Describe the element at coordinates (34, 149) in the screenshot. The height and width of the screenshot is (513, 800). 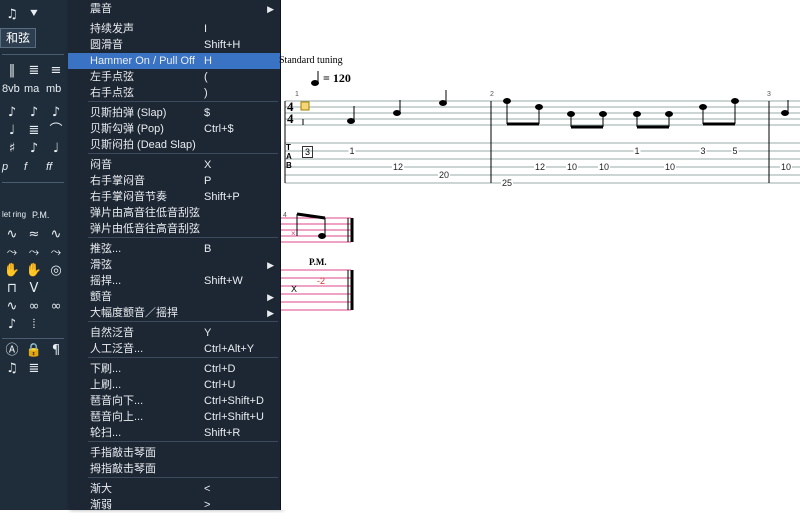
I see `note-icon: ♪` at that location.